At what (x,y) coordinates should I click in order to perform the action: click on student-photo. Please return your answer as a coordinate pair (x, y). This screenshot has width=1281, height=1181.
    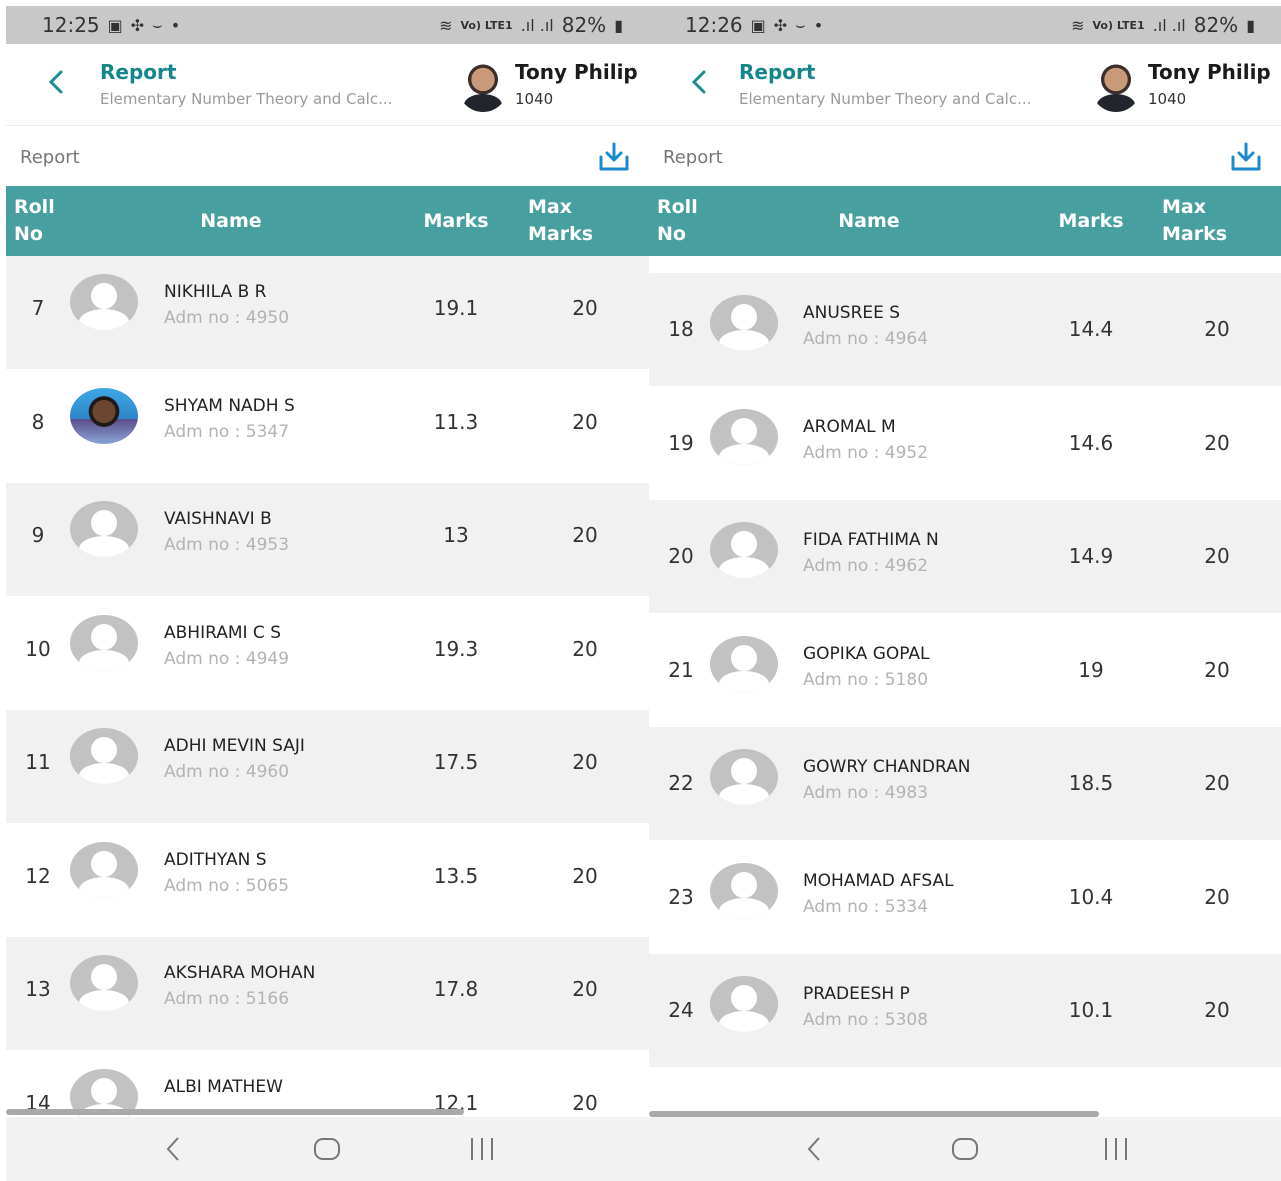
    Looking at the image, I should click on (104, 415).